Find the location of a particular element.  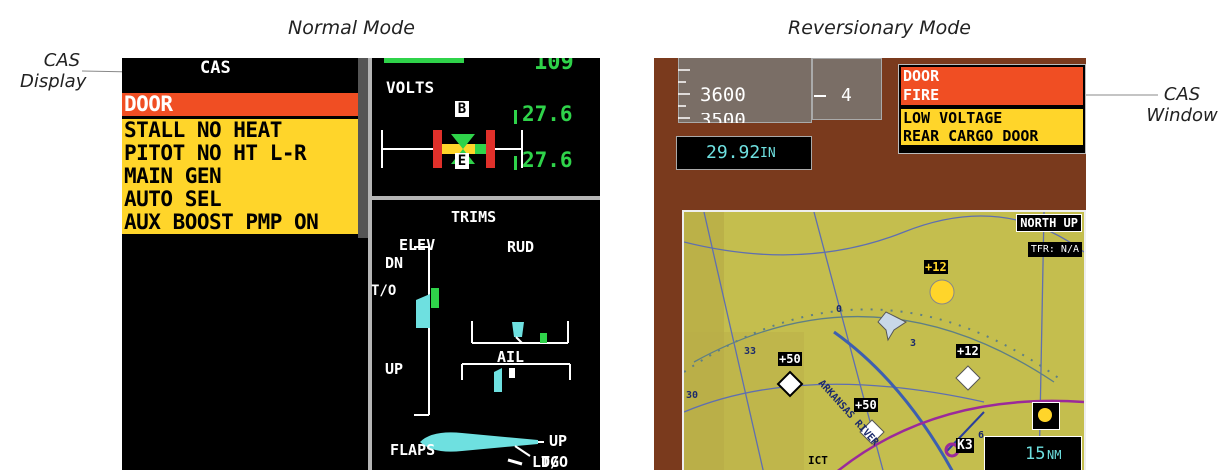

vsi-tick is located at coordinates (820, 96).